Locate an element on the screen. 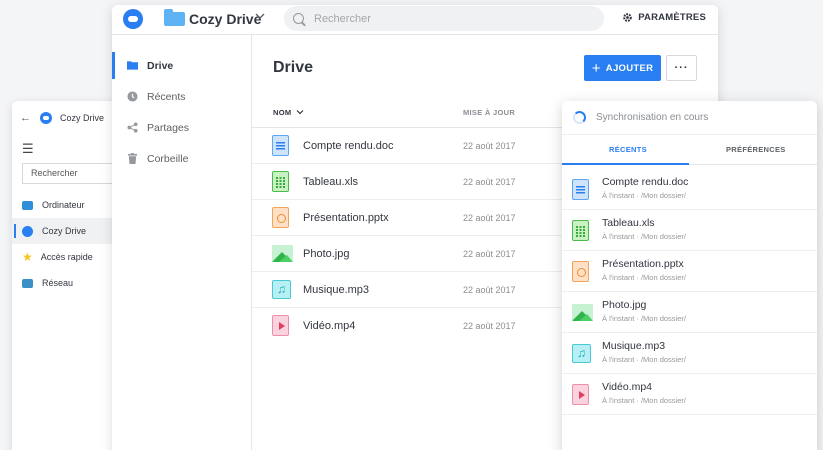  sync-spinner-icon is located at coordinates (579, 117).